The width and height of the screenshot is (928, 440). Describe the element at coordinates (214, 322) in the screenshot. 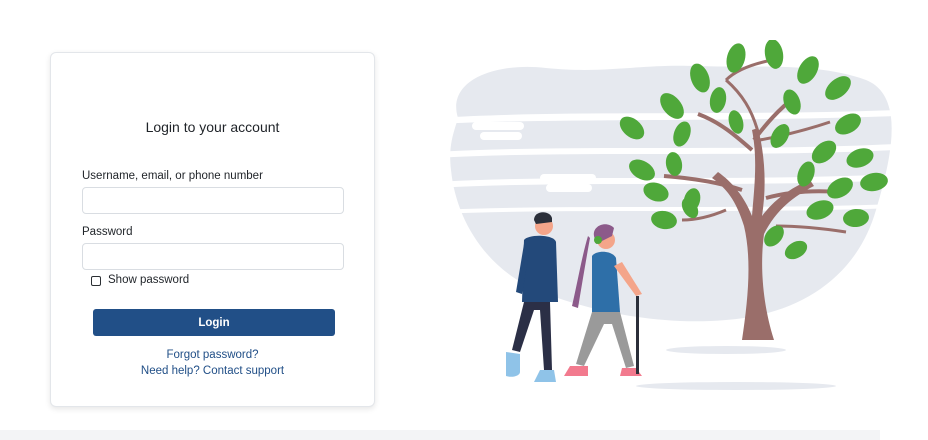

I see `login-button: Login` at that location.